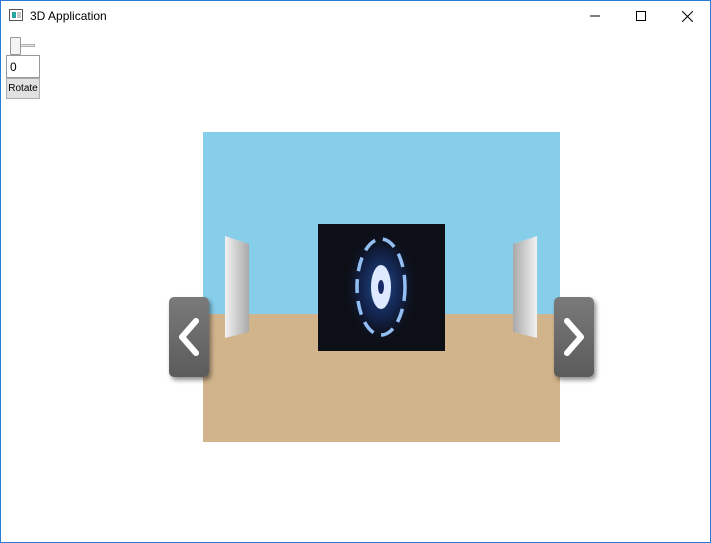 Image resolution: width=711 pixels, height=543 pixels. I want to click on angle-input, so click(23, 66).